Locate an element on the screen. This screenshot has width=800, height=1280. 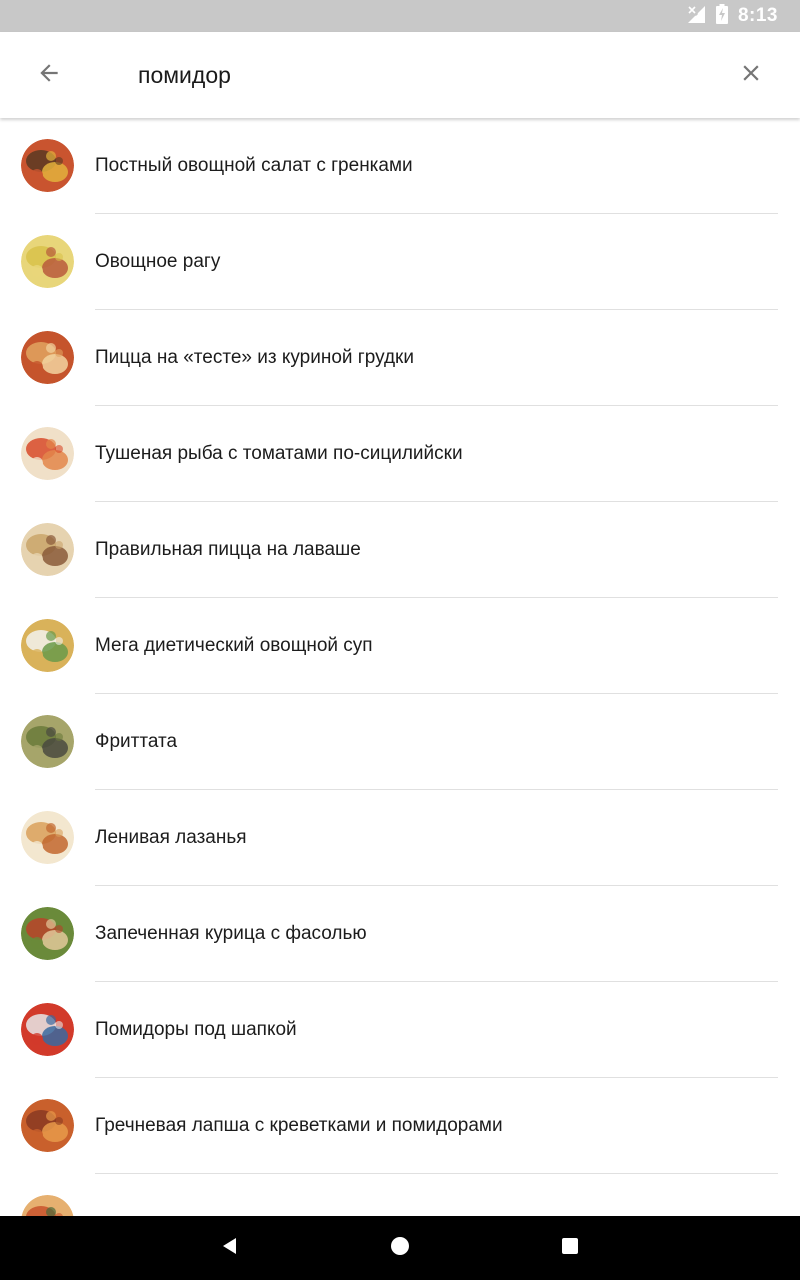
nav-home-icon is located at coordinates (400, 1248).